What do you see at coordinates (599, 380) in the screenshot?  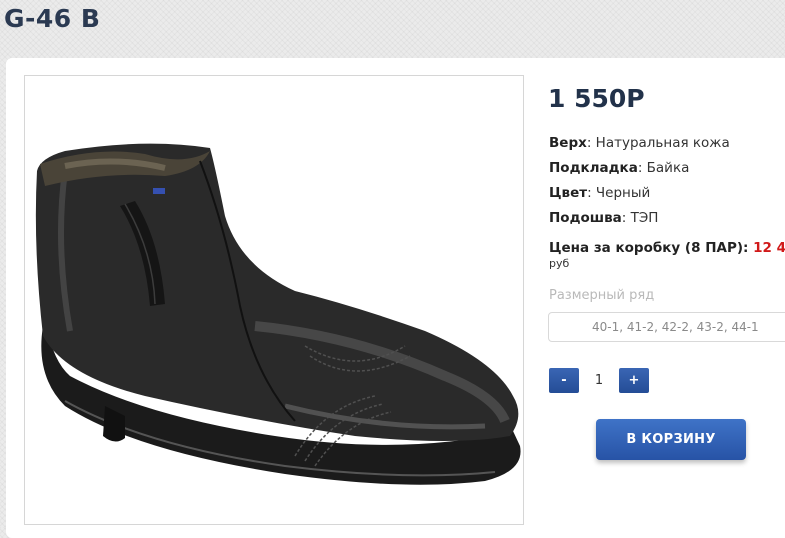 I see `quantity-value: 1` at bounding box center [599, 380].